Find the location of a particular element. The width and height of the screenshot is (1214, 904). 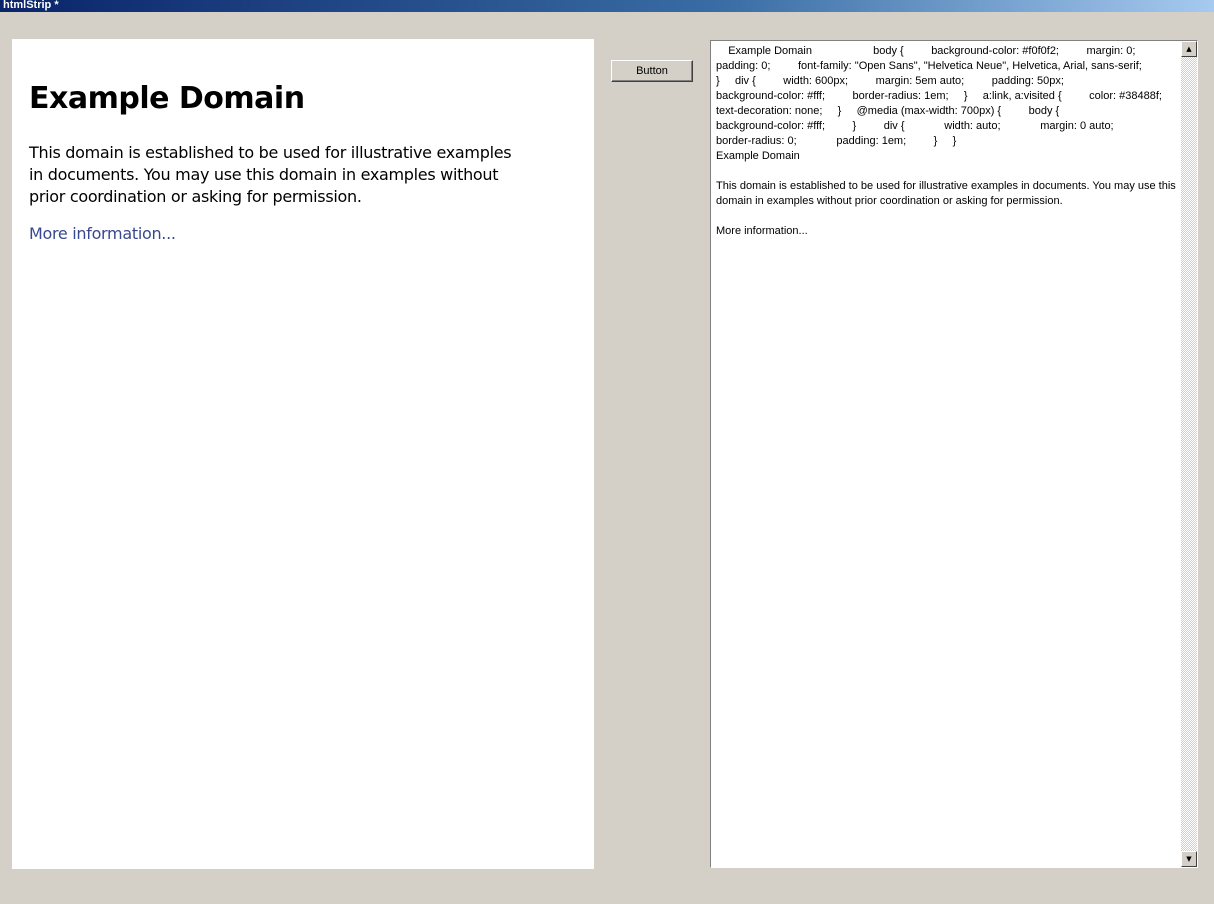

title-bar: htmlStrip * is located at coordinates (607, 6).